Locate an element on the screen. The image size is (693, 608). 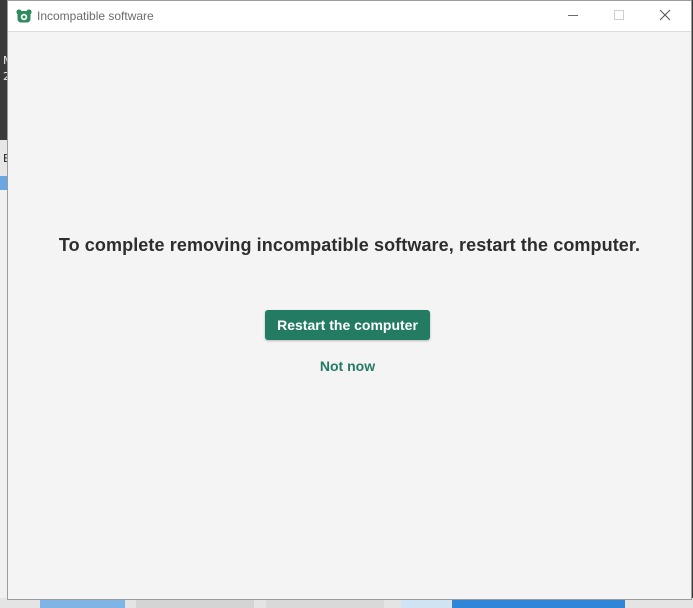
minimize-icon is located at coordinates (573, 17).